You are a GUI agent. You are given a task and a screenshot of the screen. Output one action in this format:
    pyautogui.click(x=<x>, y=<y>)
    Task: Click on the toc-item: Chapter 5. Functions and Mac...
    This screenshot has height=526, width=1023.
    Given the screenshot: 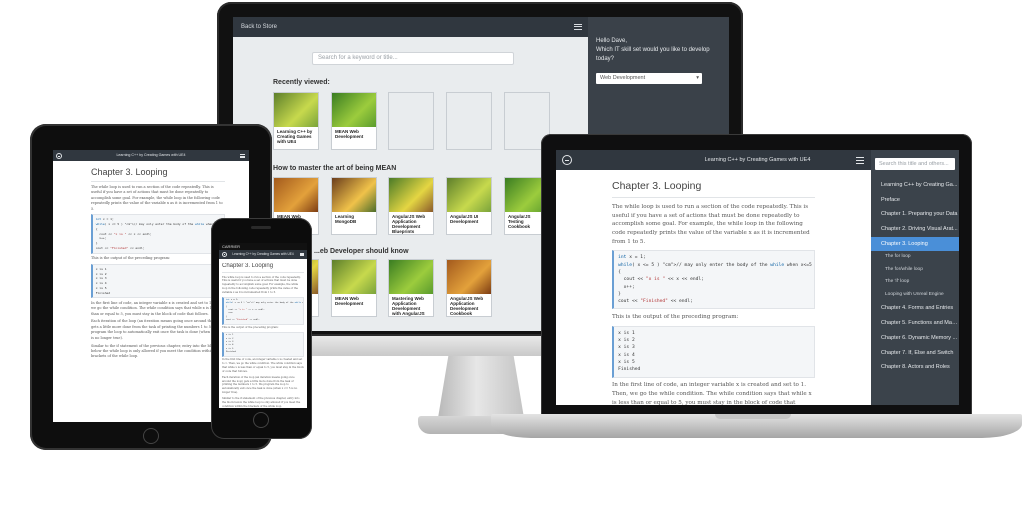 What is the action you would take?
    pyautogui.click(x=915, y=323)
    